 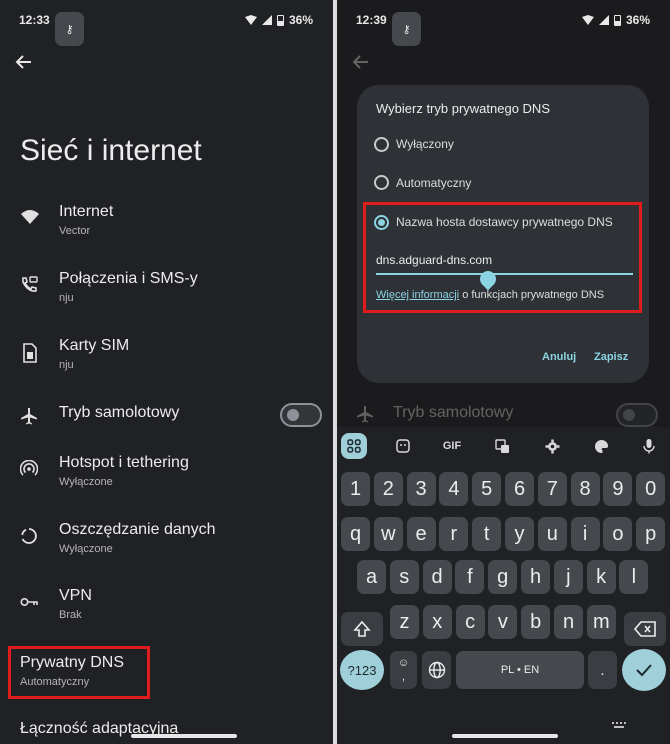 I want to click on key-digit-2: 2, so click(x=388, y=489).